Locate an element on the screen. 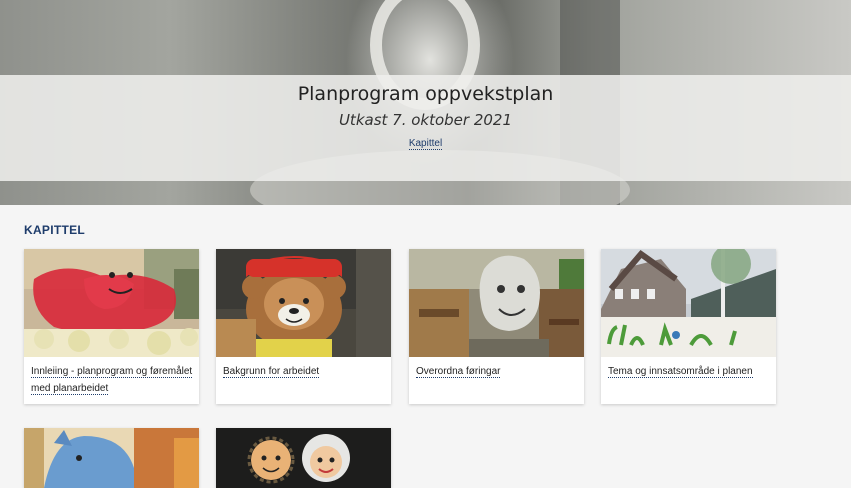  kapittel-link-wrapper: Kapittel is located at coordinates (425, 144).